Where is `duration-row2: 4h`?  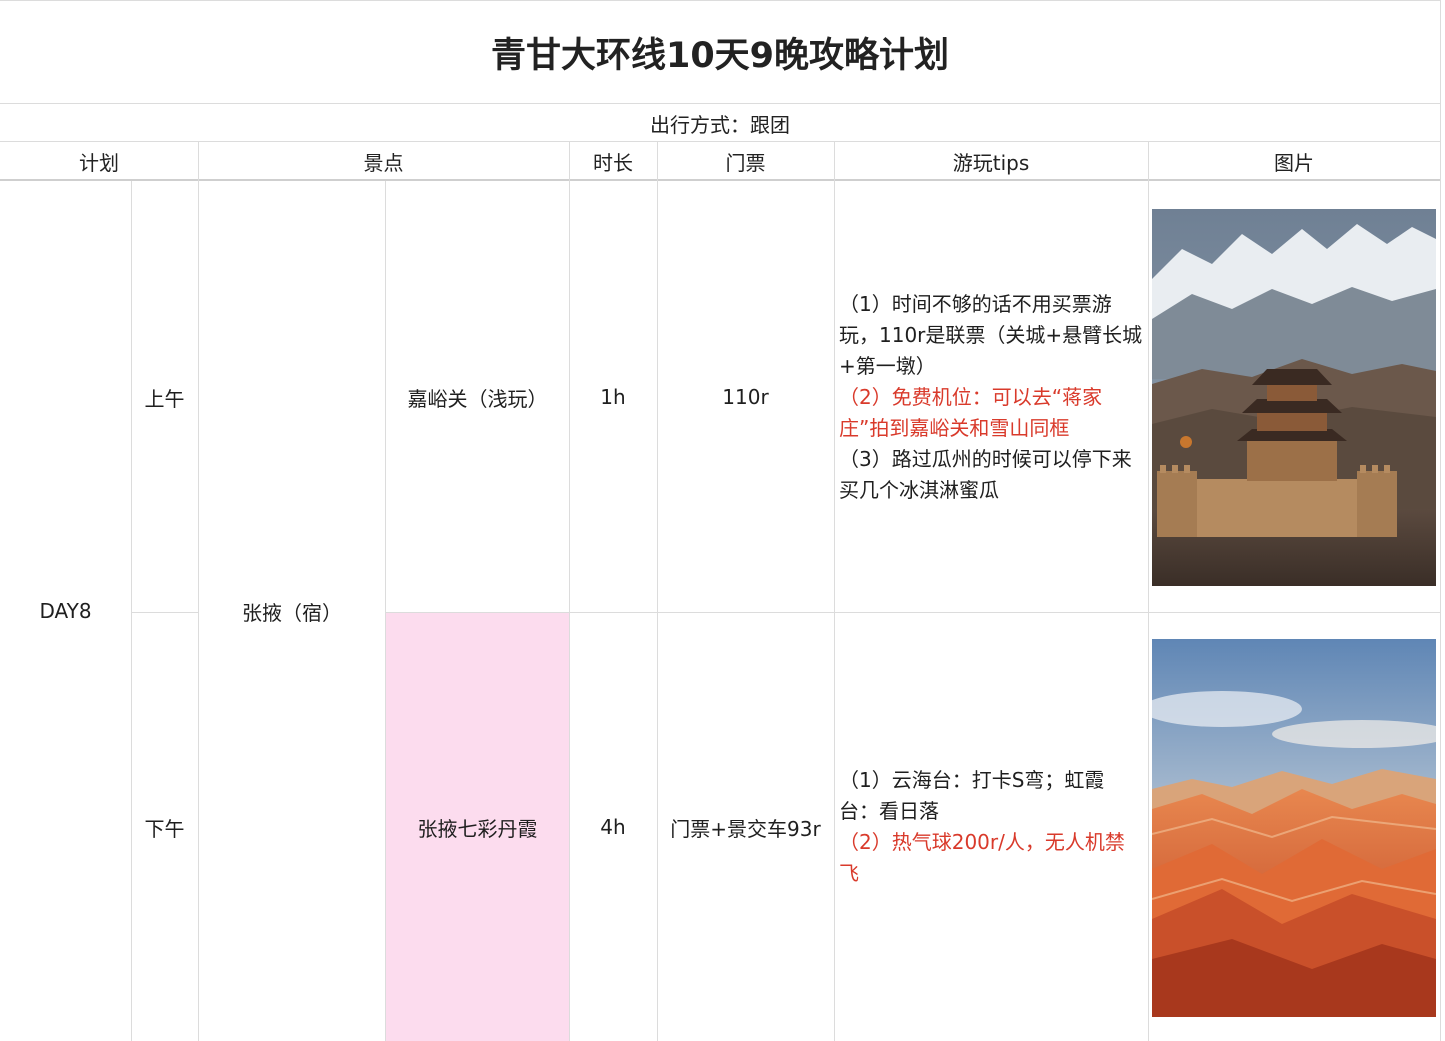 duration-row2: 4h is located at coordinates (613, 827).